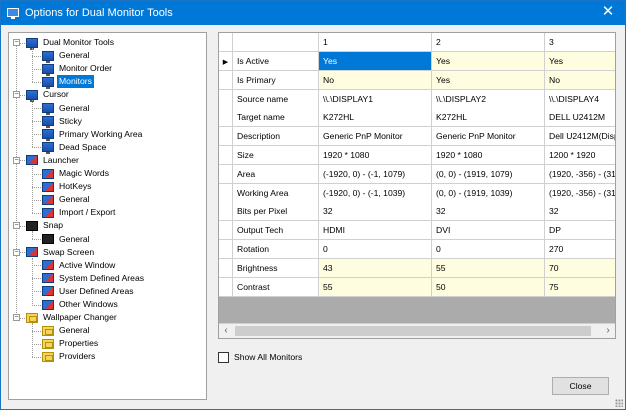  Describe the element at coordinates (488, 193) in the screenshot. I see `cell-working-area-monitor-2: (0, 0) - (1919, 1039)` at that location.